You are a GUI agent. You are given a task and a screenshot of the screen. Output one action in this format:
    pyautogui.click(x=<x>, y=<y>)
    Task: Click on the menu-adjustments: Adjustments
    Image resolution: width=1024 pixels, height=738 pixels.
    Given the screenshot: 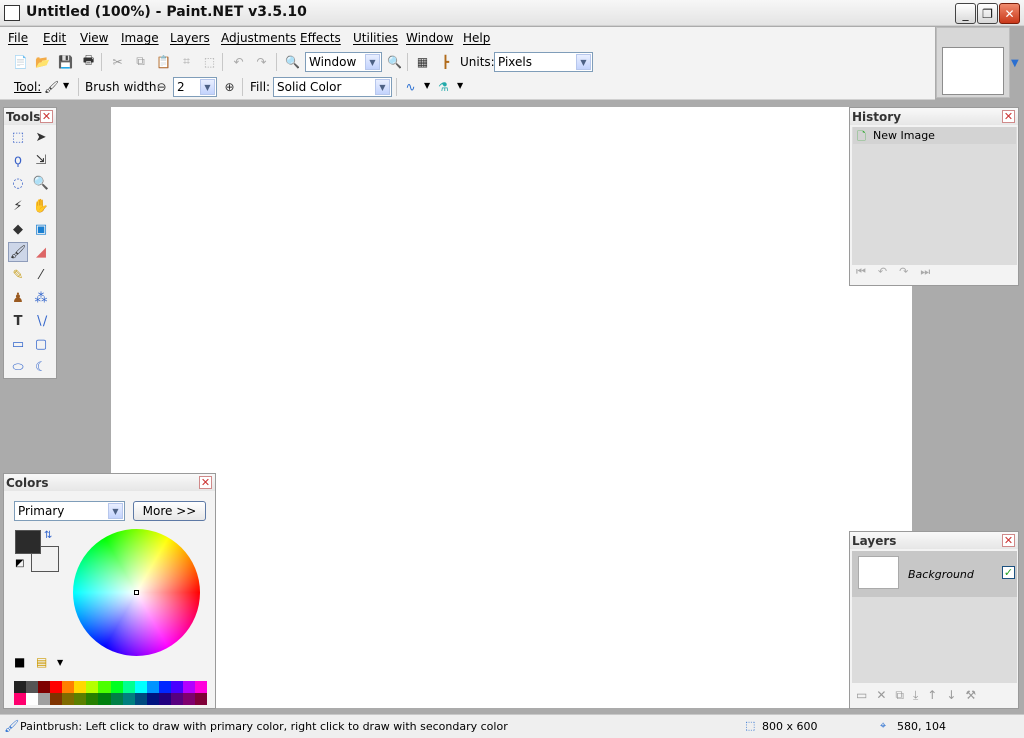 What is the action you would take?
    pyautogui.click(x=258, y=38)
    